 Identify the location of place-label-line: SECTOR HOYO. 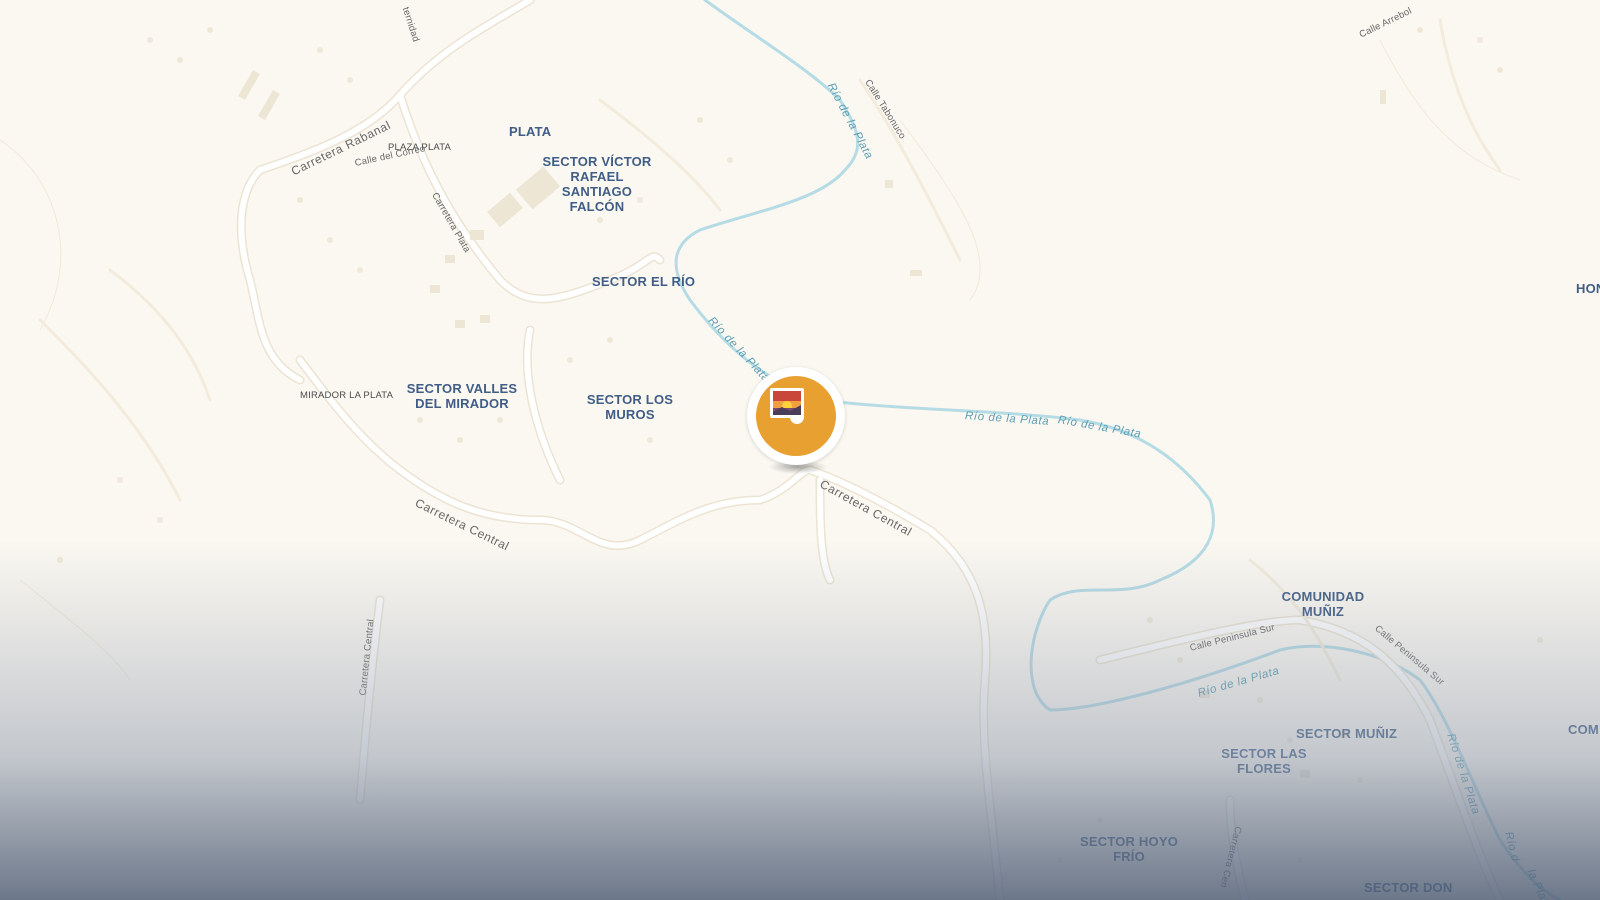
(1129, 841).